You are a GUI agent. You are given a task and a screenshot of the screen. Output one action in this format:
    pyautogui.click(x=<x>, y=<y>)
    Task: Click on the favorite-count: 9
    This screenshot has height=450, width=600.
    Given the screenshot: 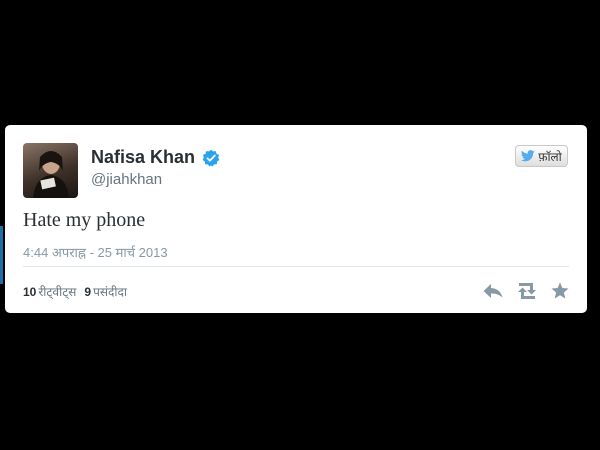 What is the action you would take?
    pyautogui.click(x=88, y=292)
    